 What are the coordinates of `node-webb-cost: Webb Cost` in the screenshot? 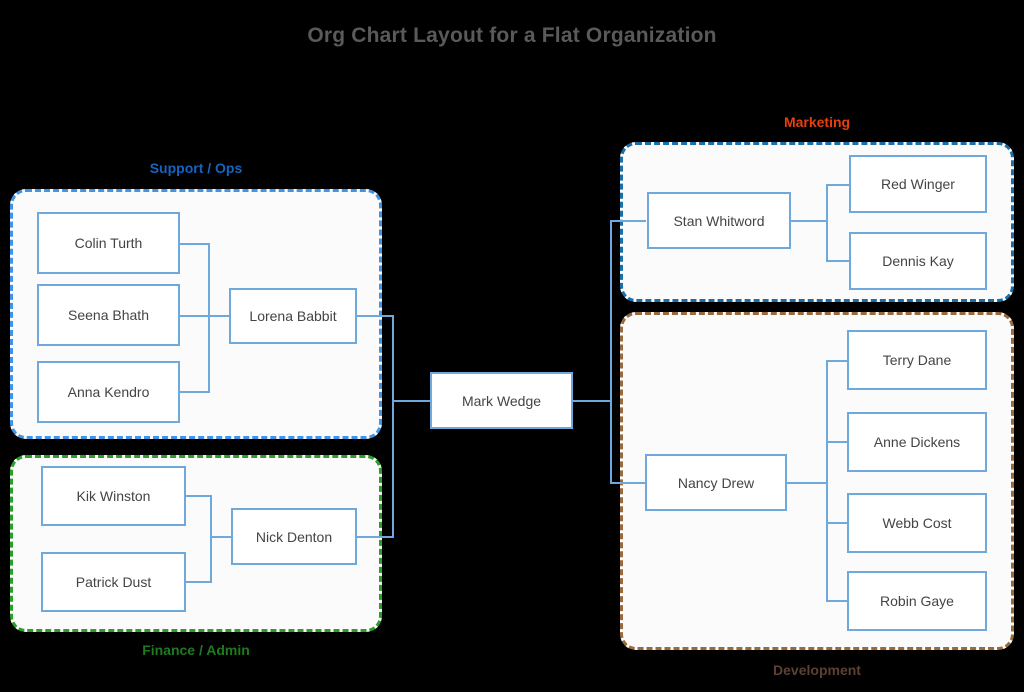 It's located at (917, 523).